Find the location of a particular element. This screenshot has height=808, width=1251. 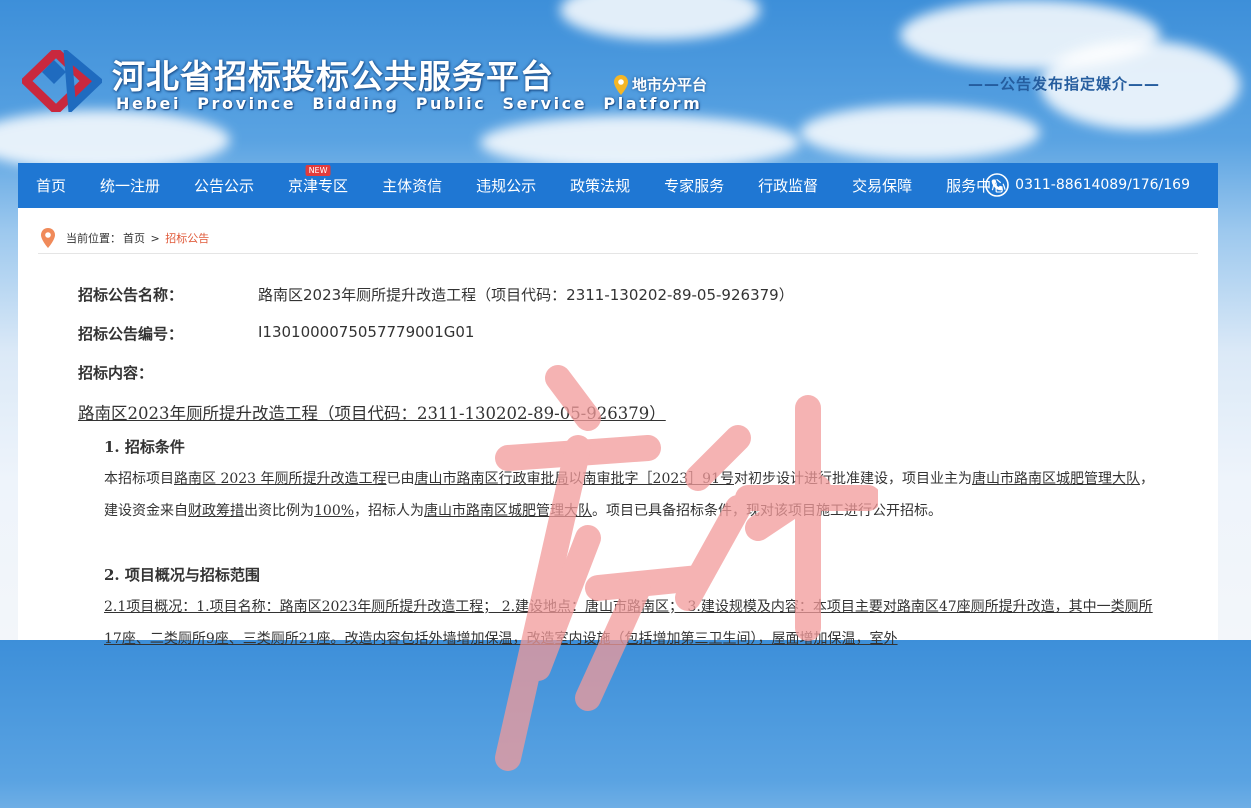

new-badge: NEW is located at coordinates (318, 170).